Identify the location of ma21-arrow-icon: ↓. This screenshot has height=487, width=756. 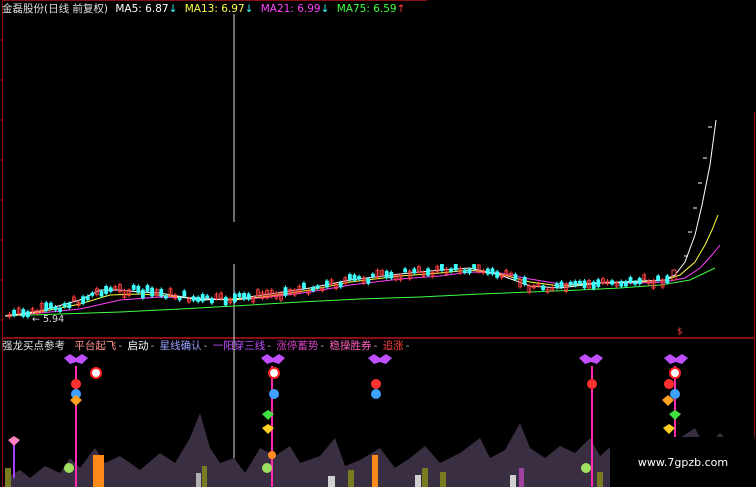
(325, 9).